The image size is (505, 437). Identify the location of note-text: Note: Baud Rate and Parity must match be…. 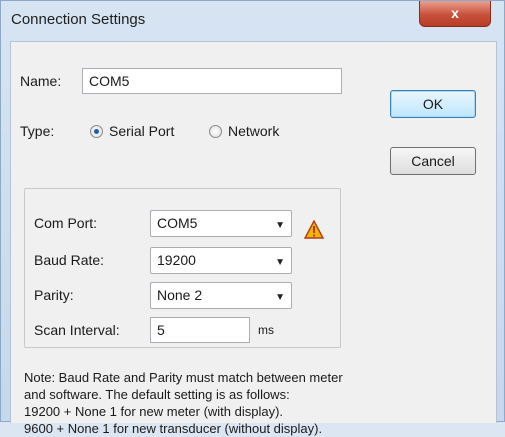
(183, 403).